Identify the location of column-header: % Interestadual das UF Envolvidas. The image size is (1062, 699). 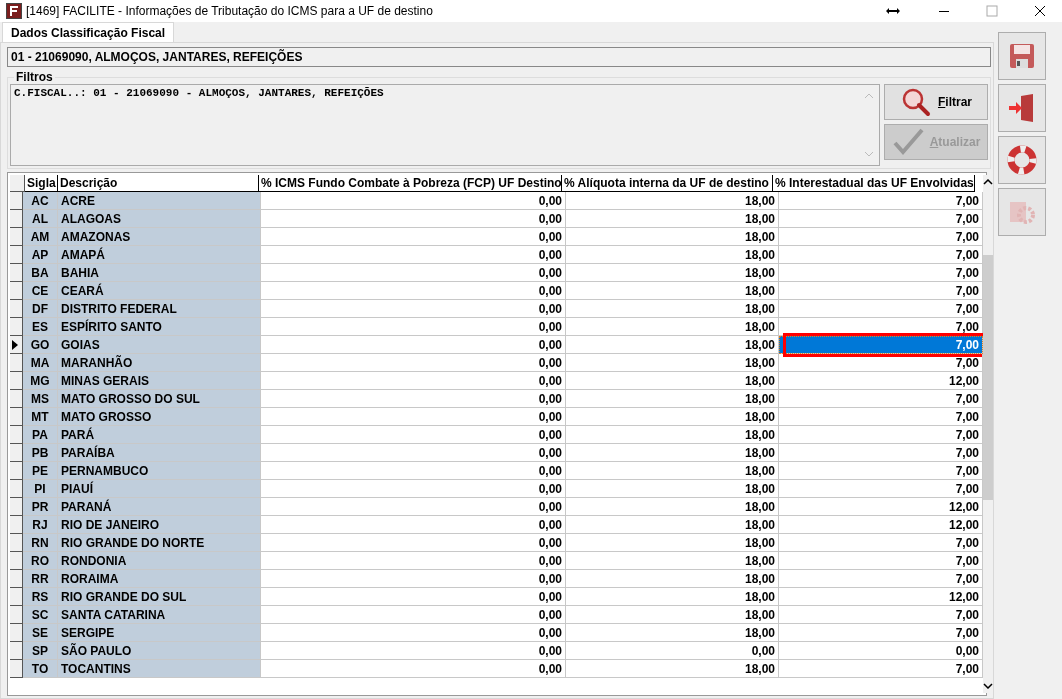
(874, 183).